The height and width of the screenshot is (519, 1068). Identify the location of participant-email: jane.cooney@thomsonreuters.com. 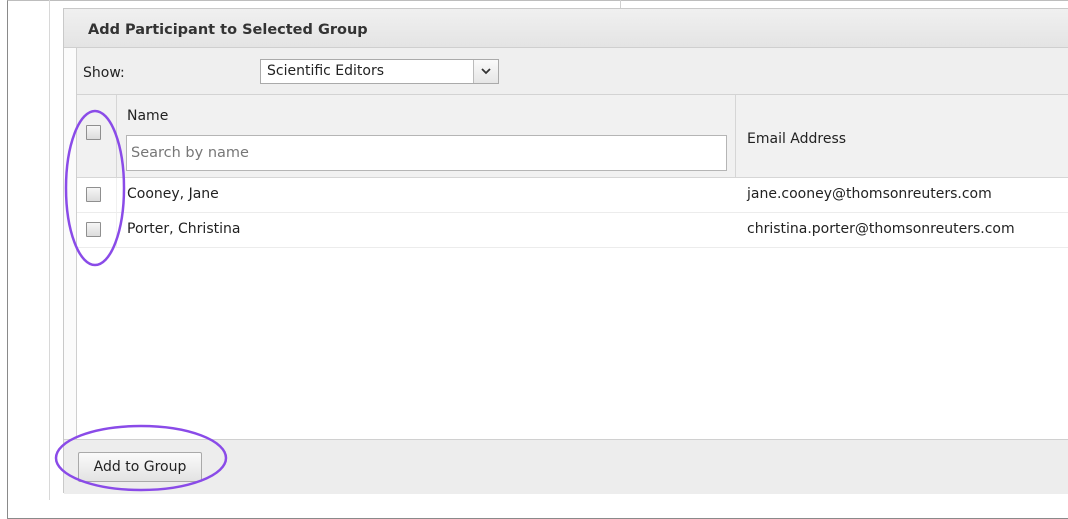
(869, 194).